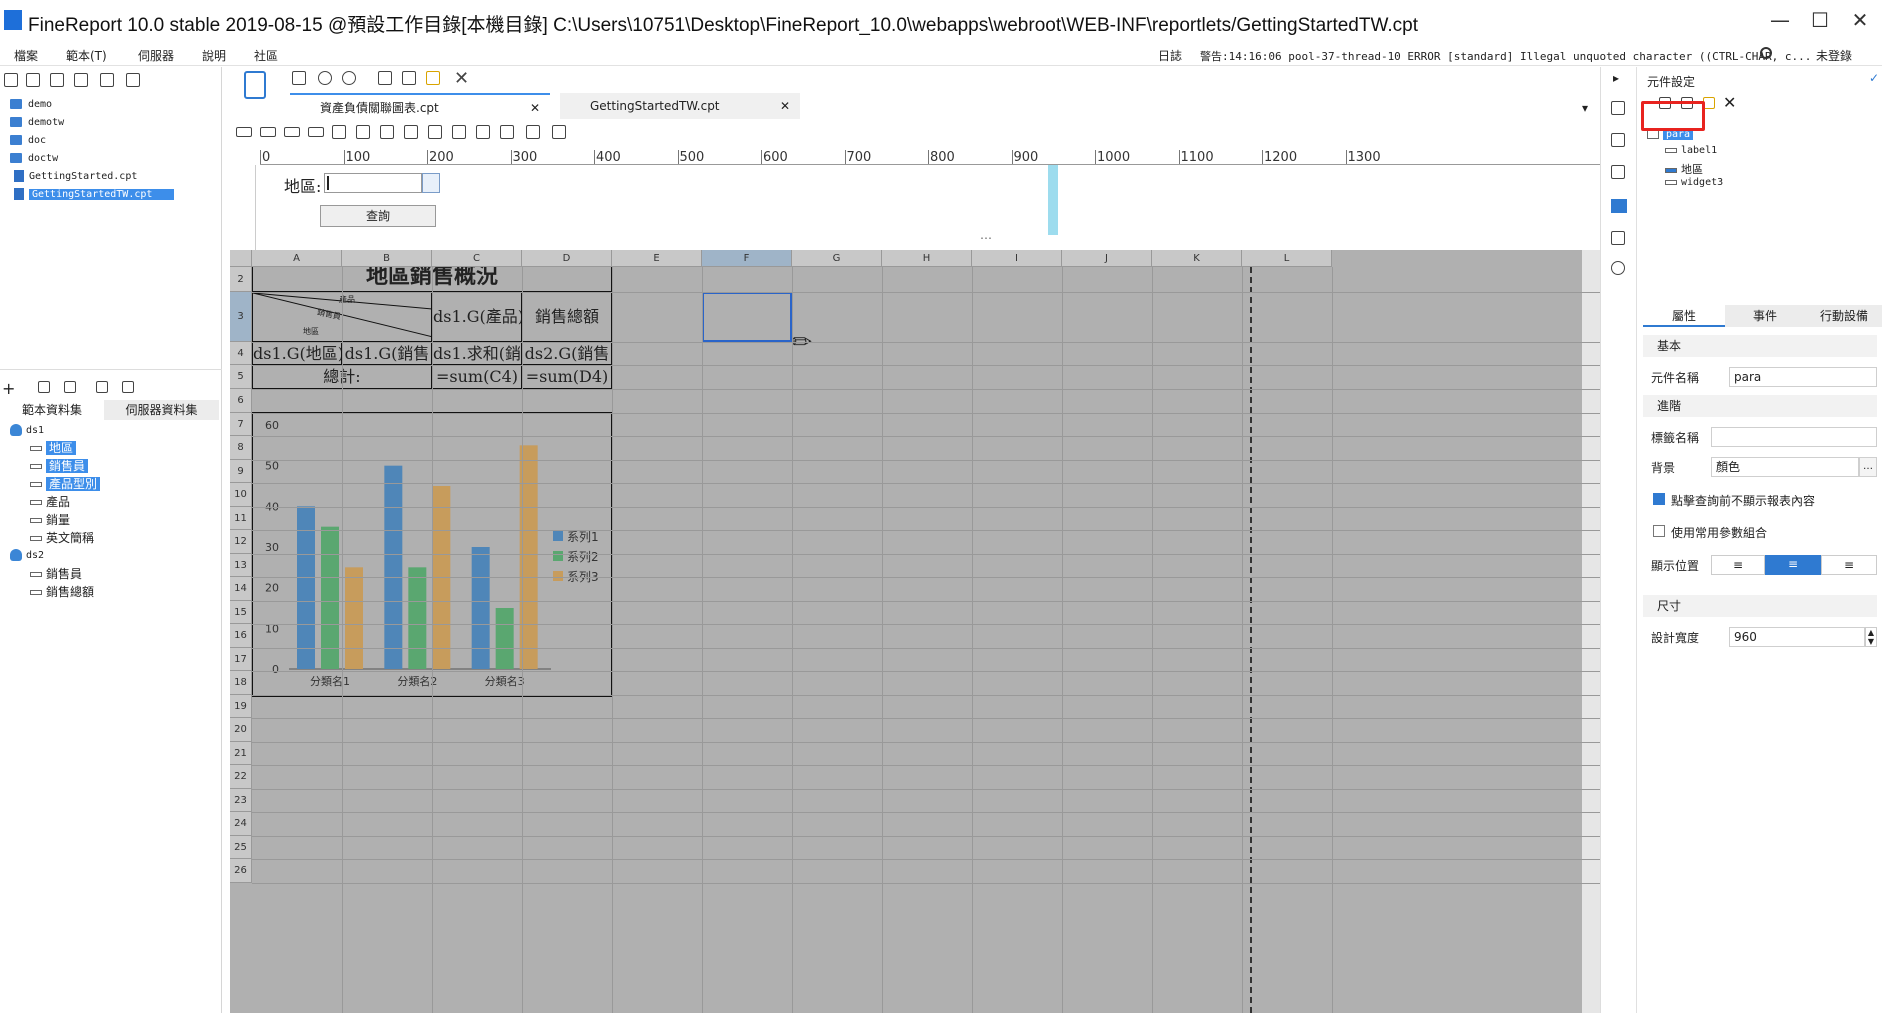  Describe the element at coordinates (1738, 565) in the screenshot. I see `align-left-button: ≡` at that location.